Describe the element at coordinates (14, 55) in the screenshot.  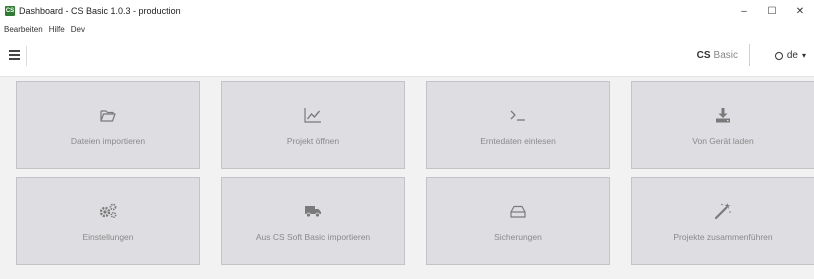
I see `menu-icon` at that location.